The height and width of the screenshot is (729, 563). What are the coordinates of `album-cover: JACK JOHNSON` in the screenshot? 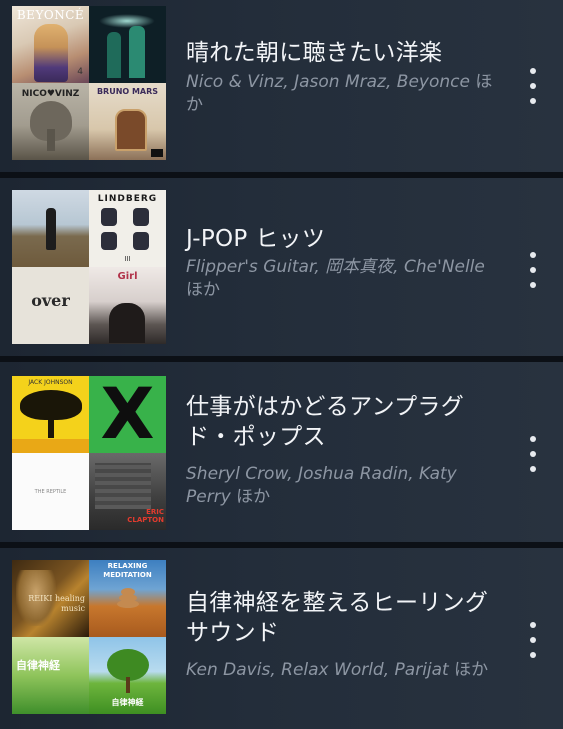 It's located at (50, 414).